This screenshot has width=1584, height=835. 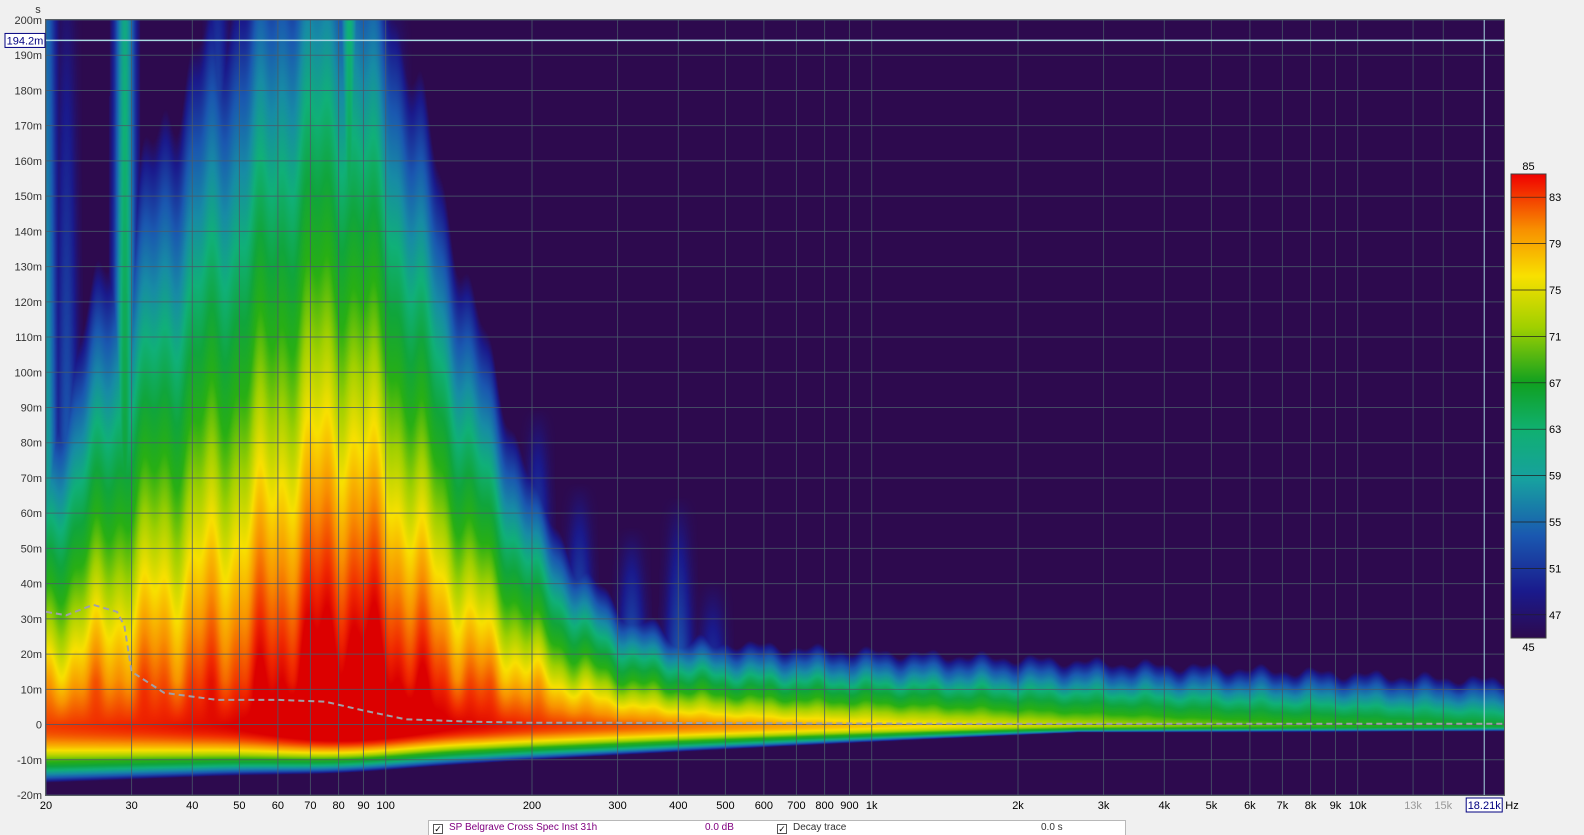 What do you see at coordinates (1336, 806) in the screenshot?
I see `x-tick-label: 9k` at bounding box center [1336, 806].